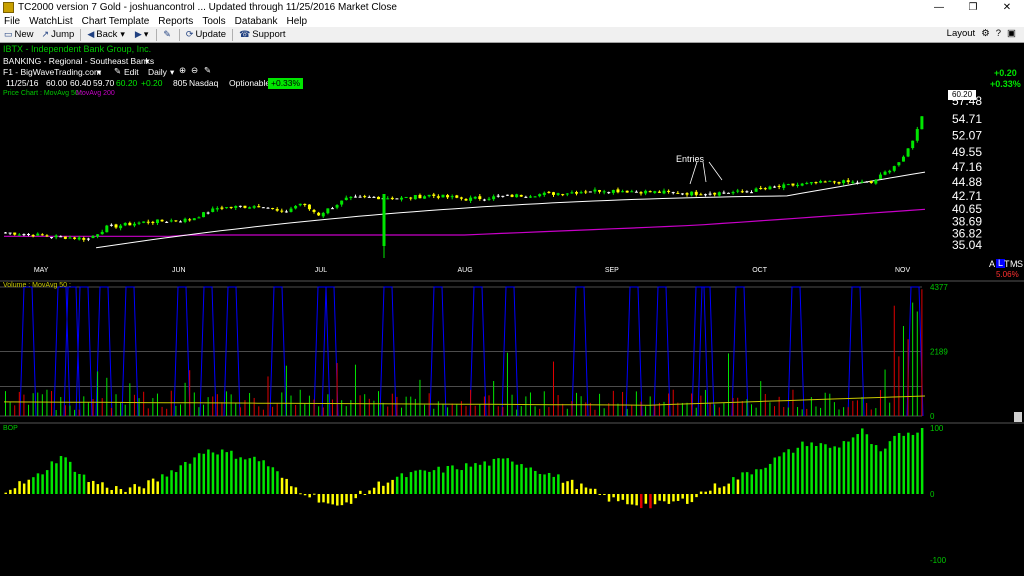  What do you see at coordinates (117, 71) in the screenshot?
I see `edit-icon: ✎` at bounding box center [117, 71].